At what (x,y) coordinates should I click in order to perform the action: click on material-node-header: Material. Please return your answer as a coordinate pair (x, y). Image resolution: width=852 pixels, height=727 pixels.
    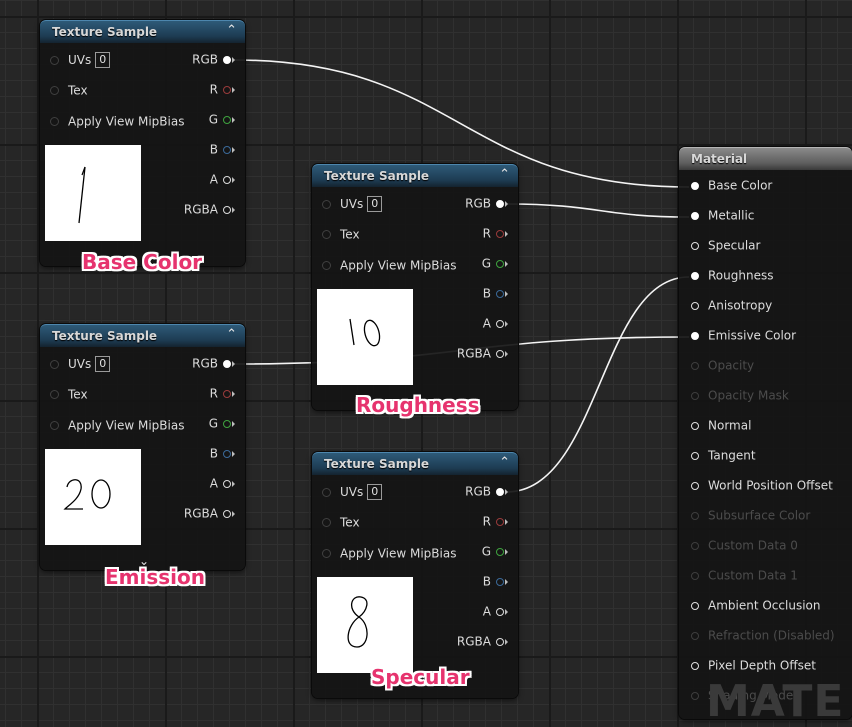
    Looking at the image, I should click on (765, 158).